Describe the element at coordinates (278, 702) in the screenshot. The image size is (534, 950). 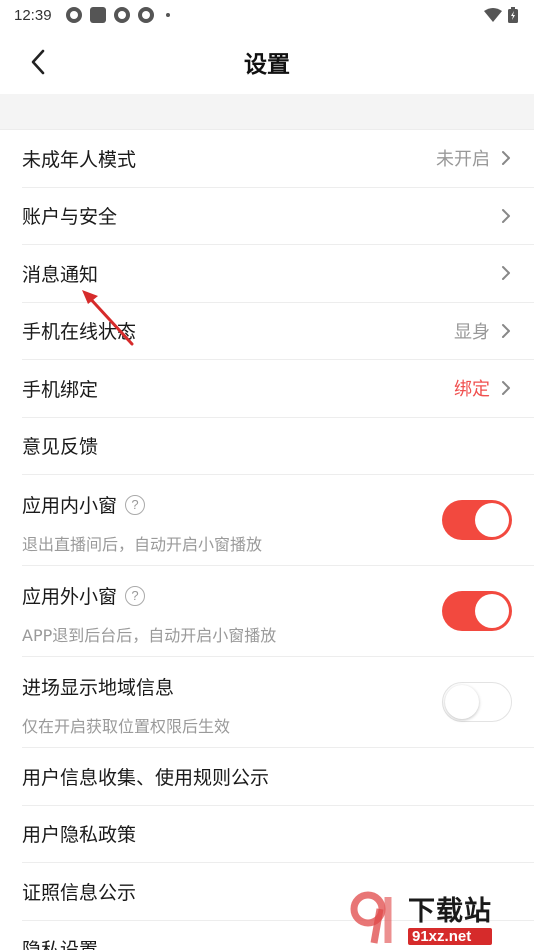
I see `setting-region-info: 进场显示地域信息 仅在开启获取位置权限后生效` at that location.